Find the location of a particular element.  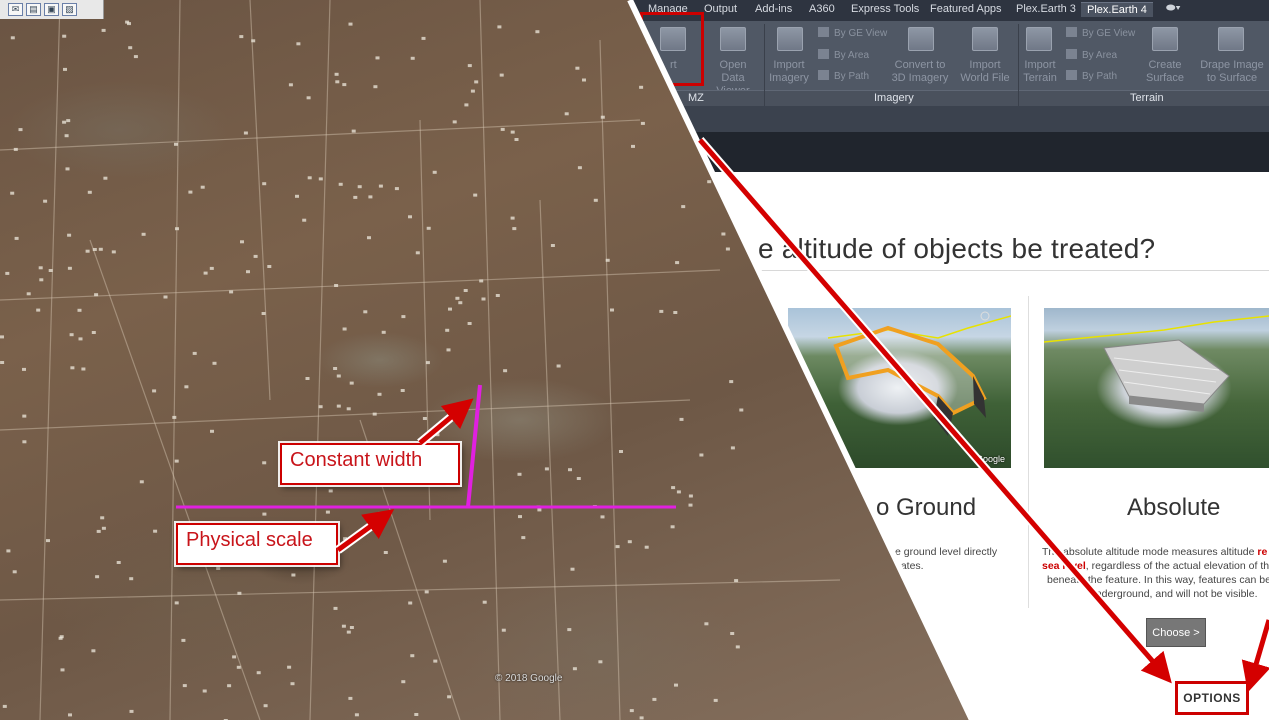

absolute-preview is located at coordinates (1156, 388).